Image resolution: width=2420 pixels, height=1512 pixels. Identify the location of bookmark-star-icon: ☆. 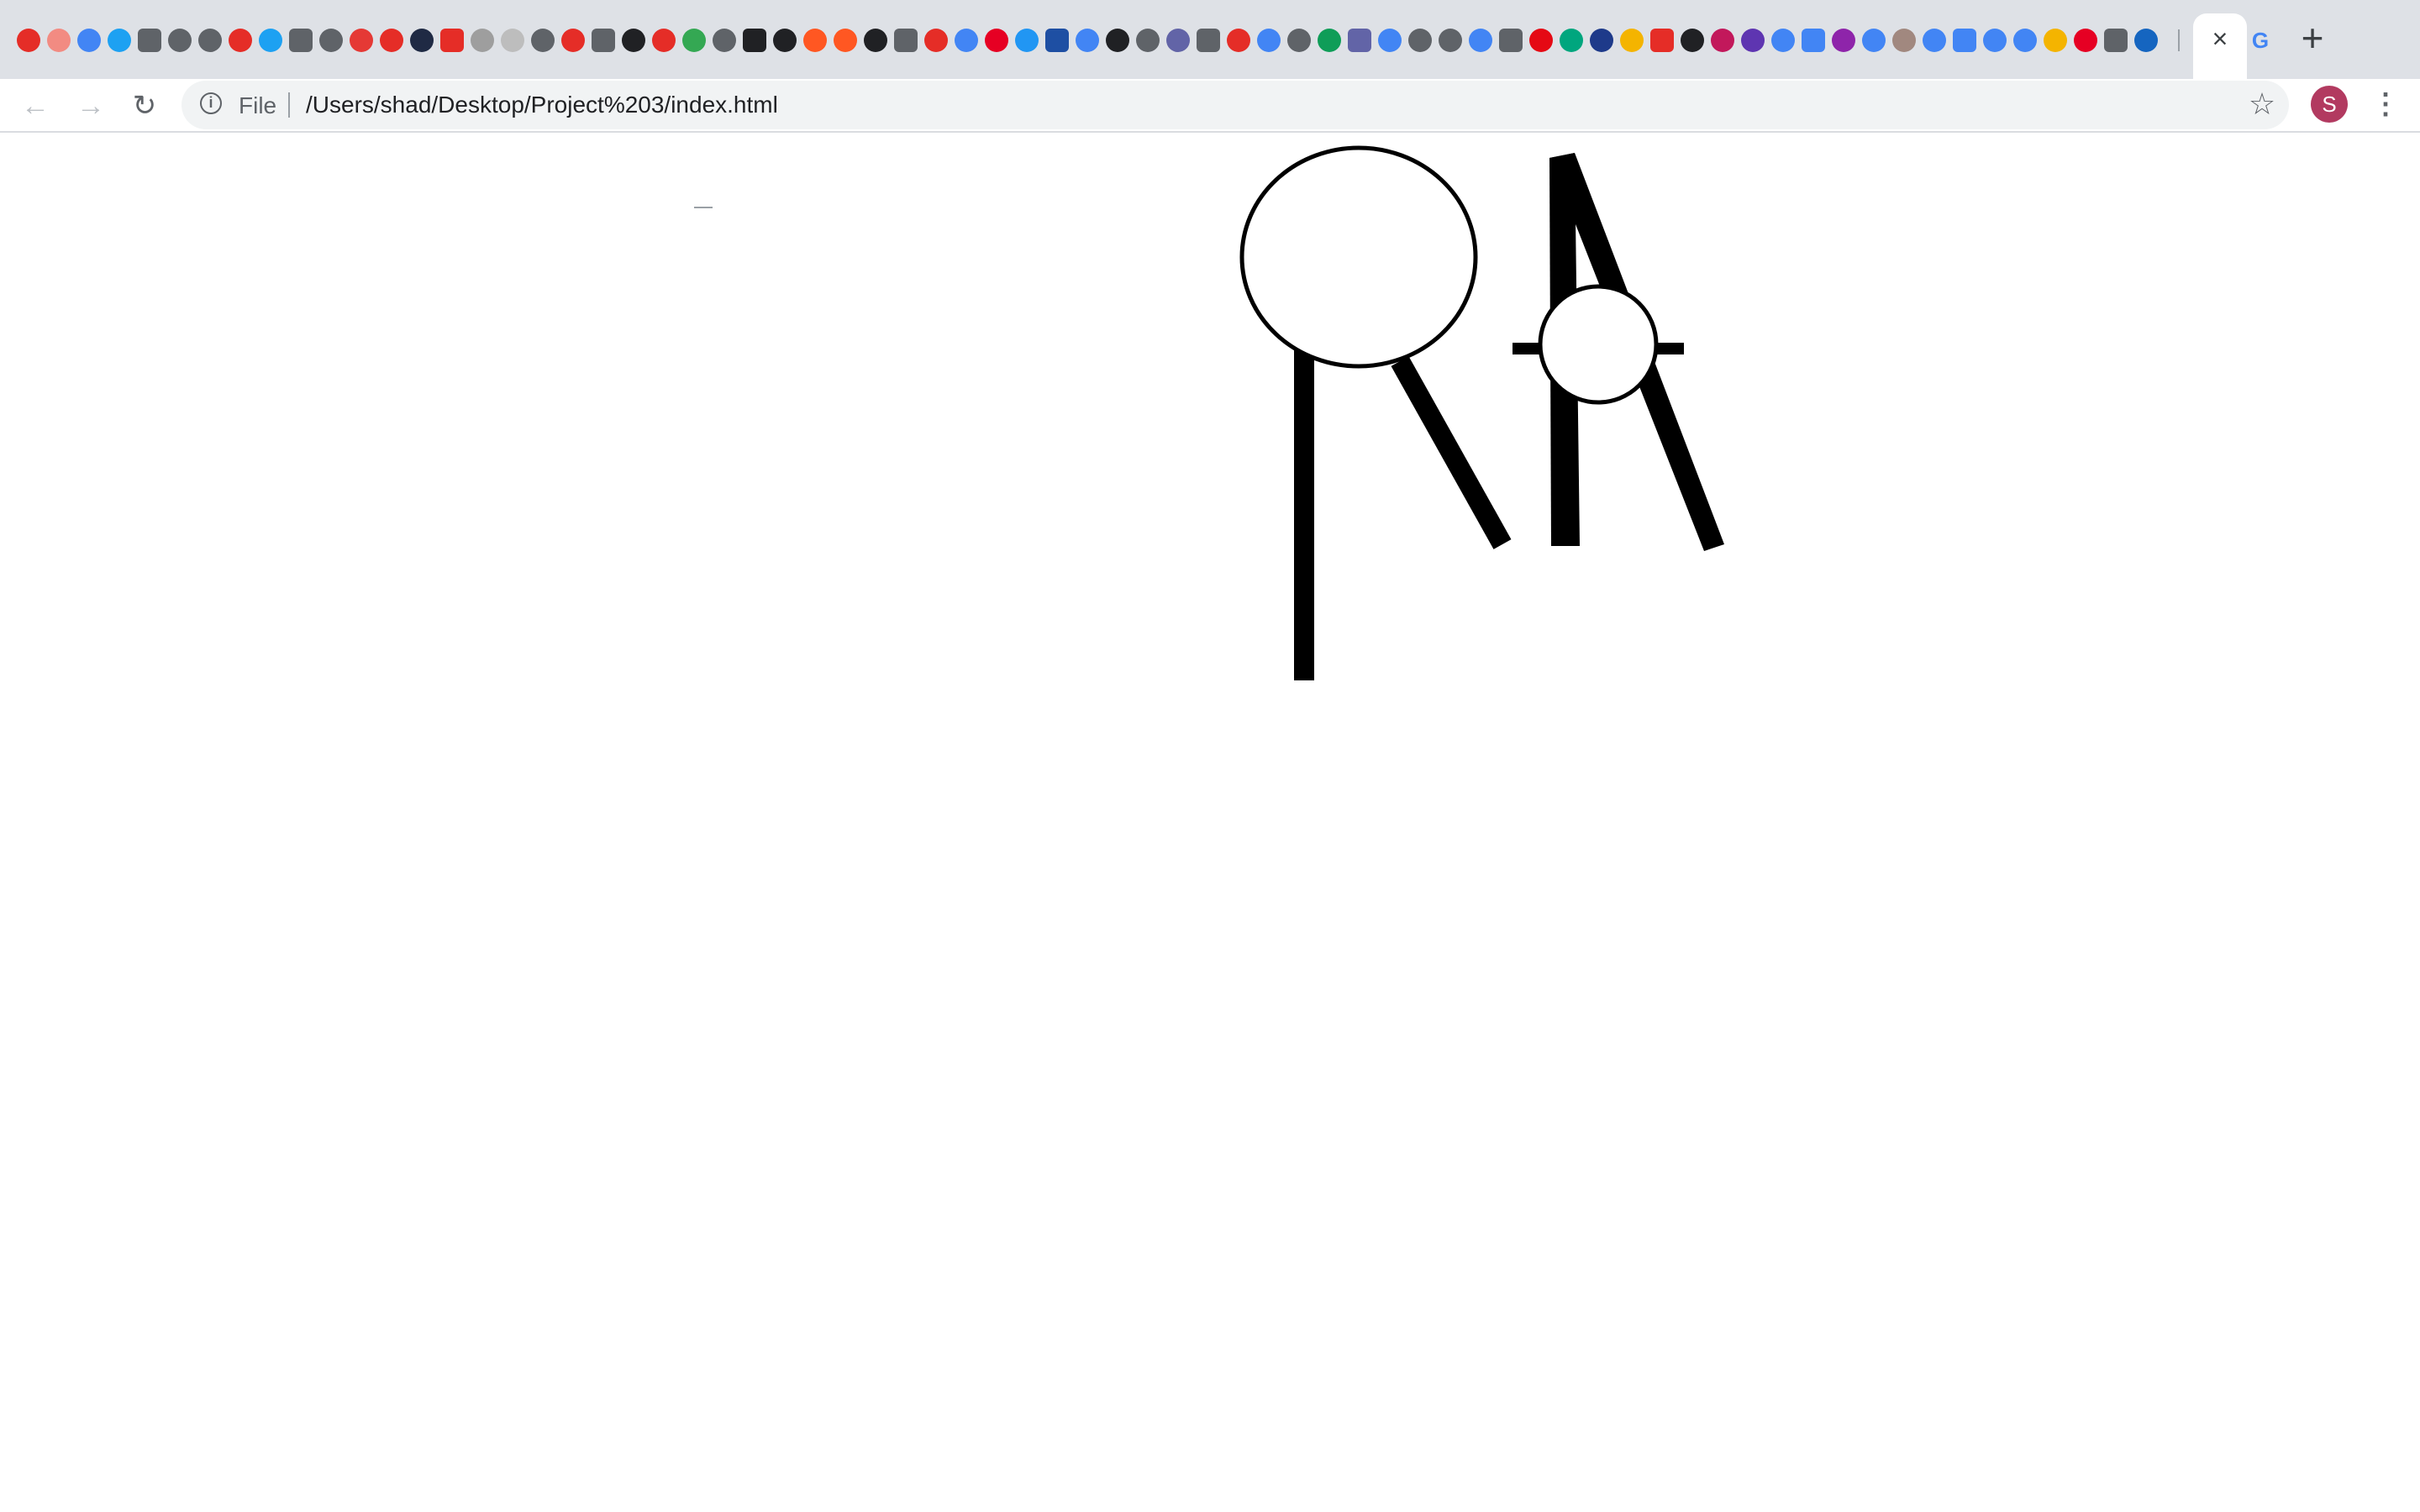
(2262, 104).